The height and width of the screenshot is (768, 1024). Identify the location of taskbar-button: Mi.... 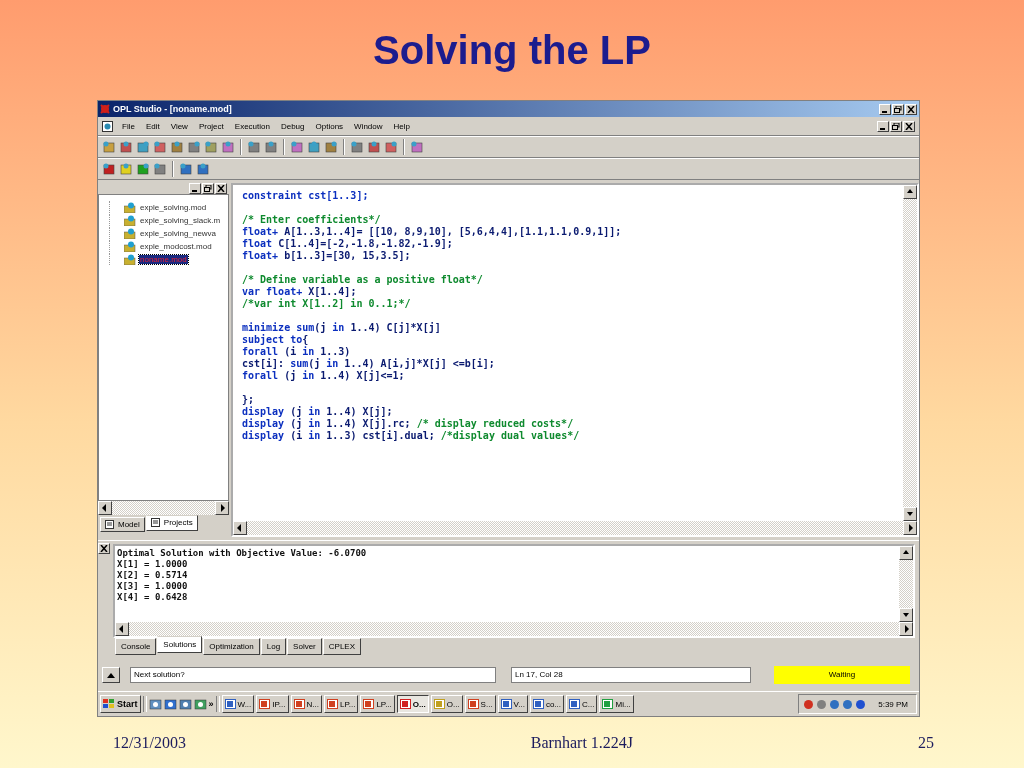
(616, 704).